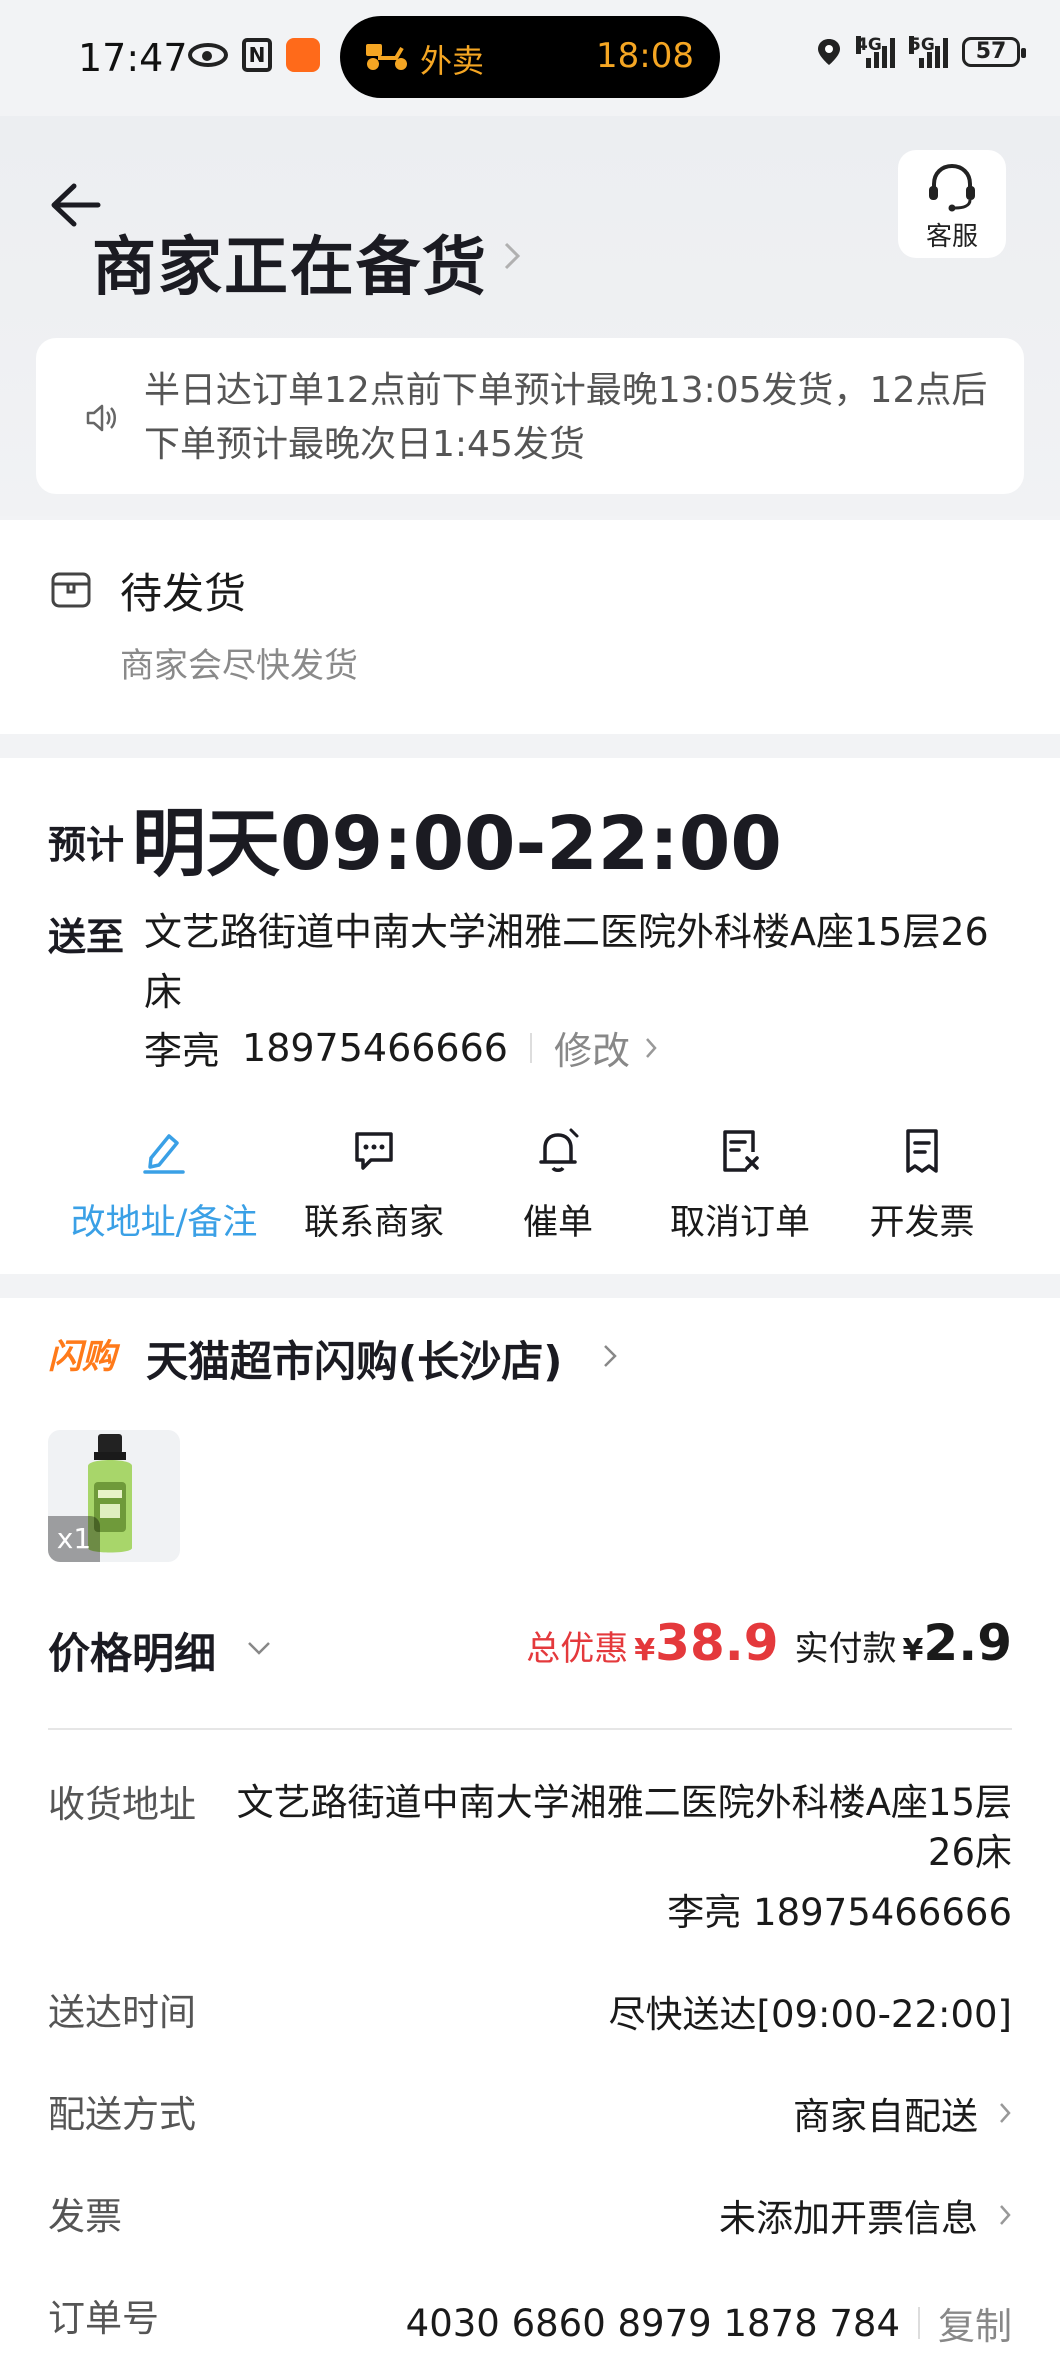  Describe the element at coordinates (967, 1643) in the screenshot. I see `paid-amount: 2.9` at that location.